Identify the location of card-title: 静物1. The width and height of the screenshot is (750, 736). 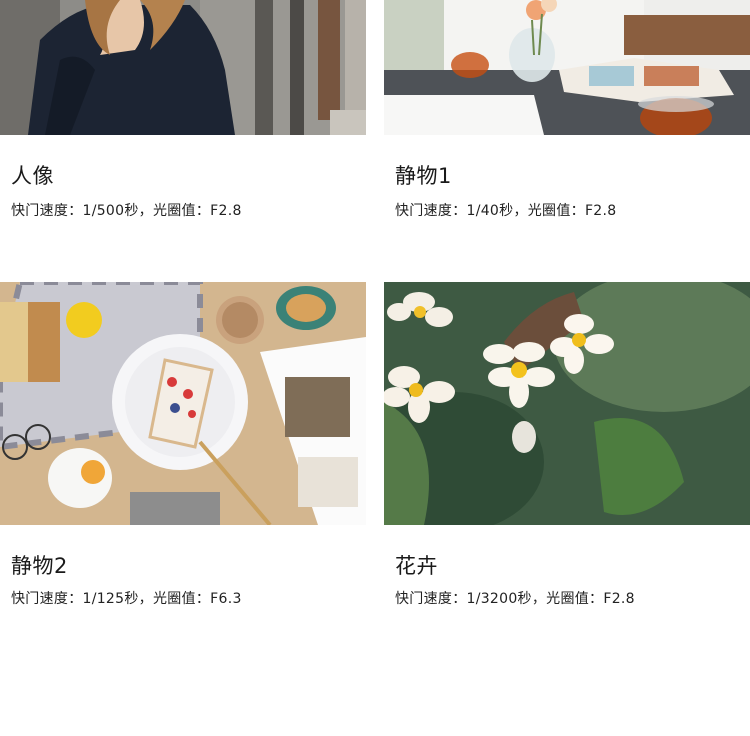
(423, 176).